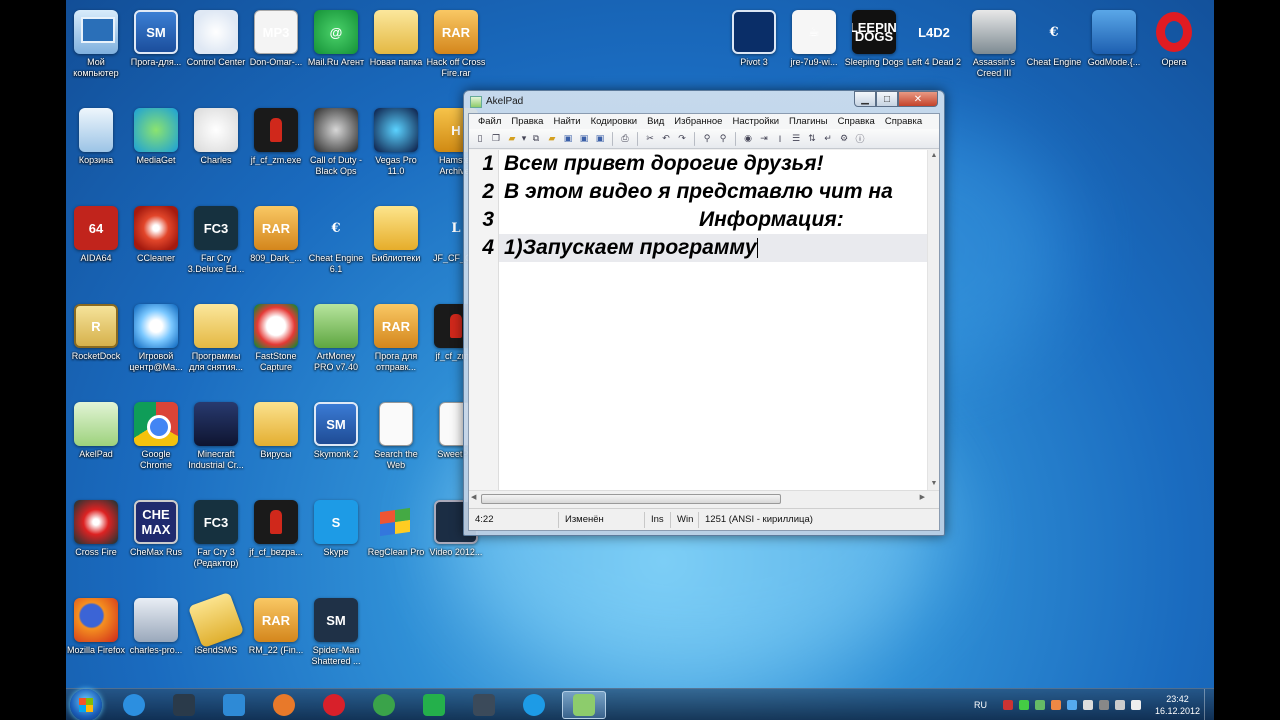 The width and height of the screenshot is (1280, 720). Describe the element at coordinates (552, 139) in the screenshot. I see `folder-icon: ▰` at that location.